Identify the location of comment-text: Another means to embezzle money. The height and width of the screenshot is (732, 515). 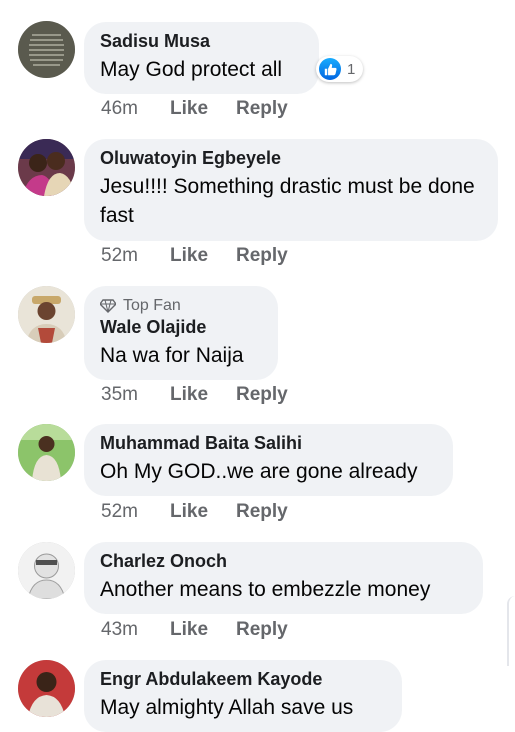
(265, 589).